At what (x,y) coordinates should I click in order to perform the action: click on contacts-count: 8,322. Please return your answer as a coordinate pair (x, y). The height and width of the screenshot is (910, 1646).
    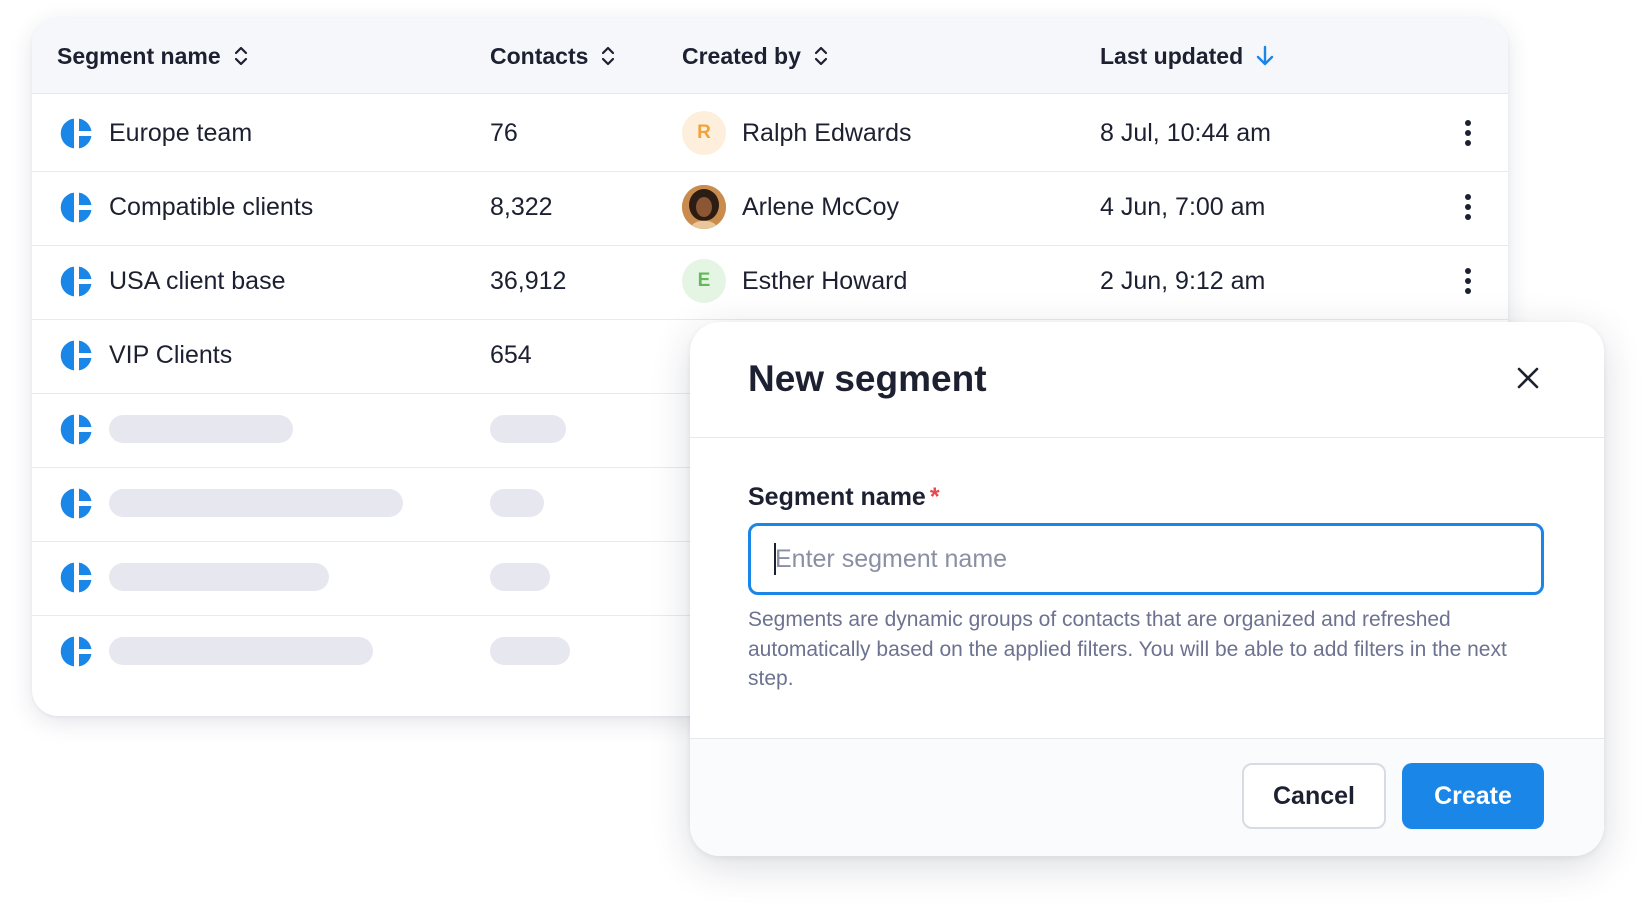
    Looking at the image, I should click on (521, 206).